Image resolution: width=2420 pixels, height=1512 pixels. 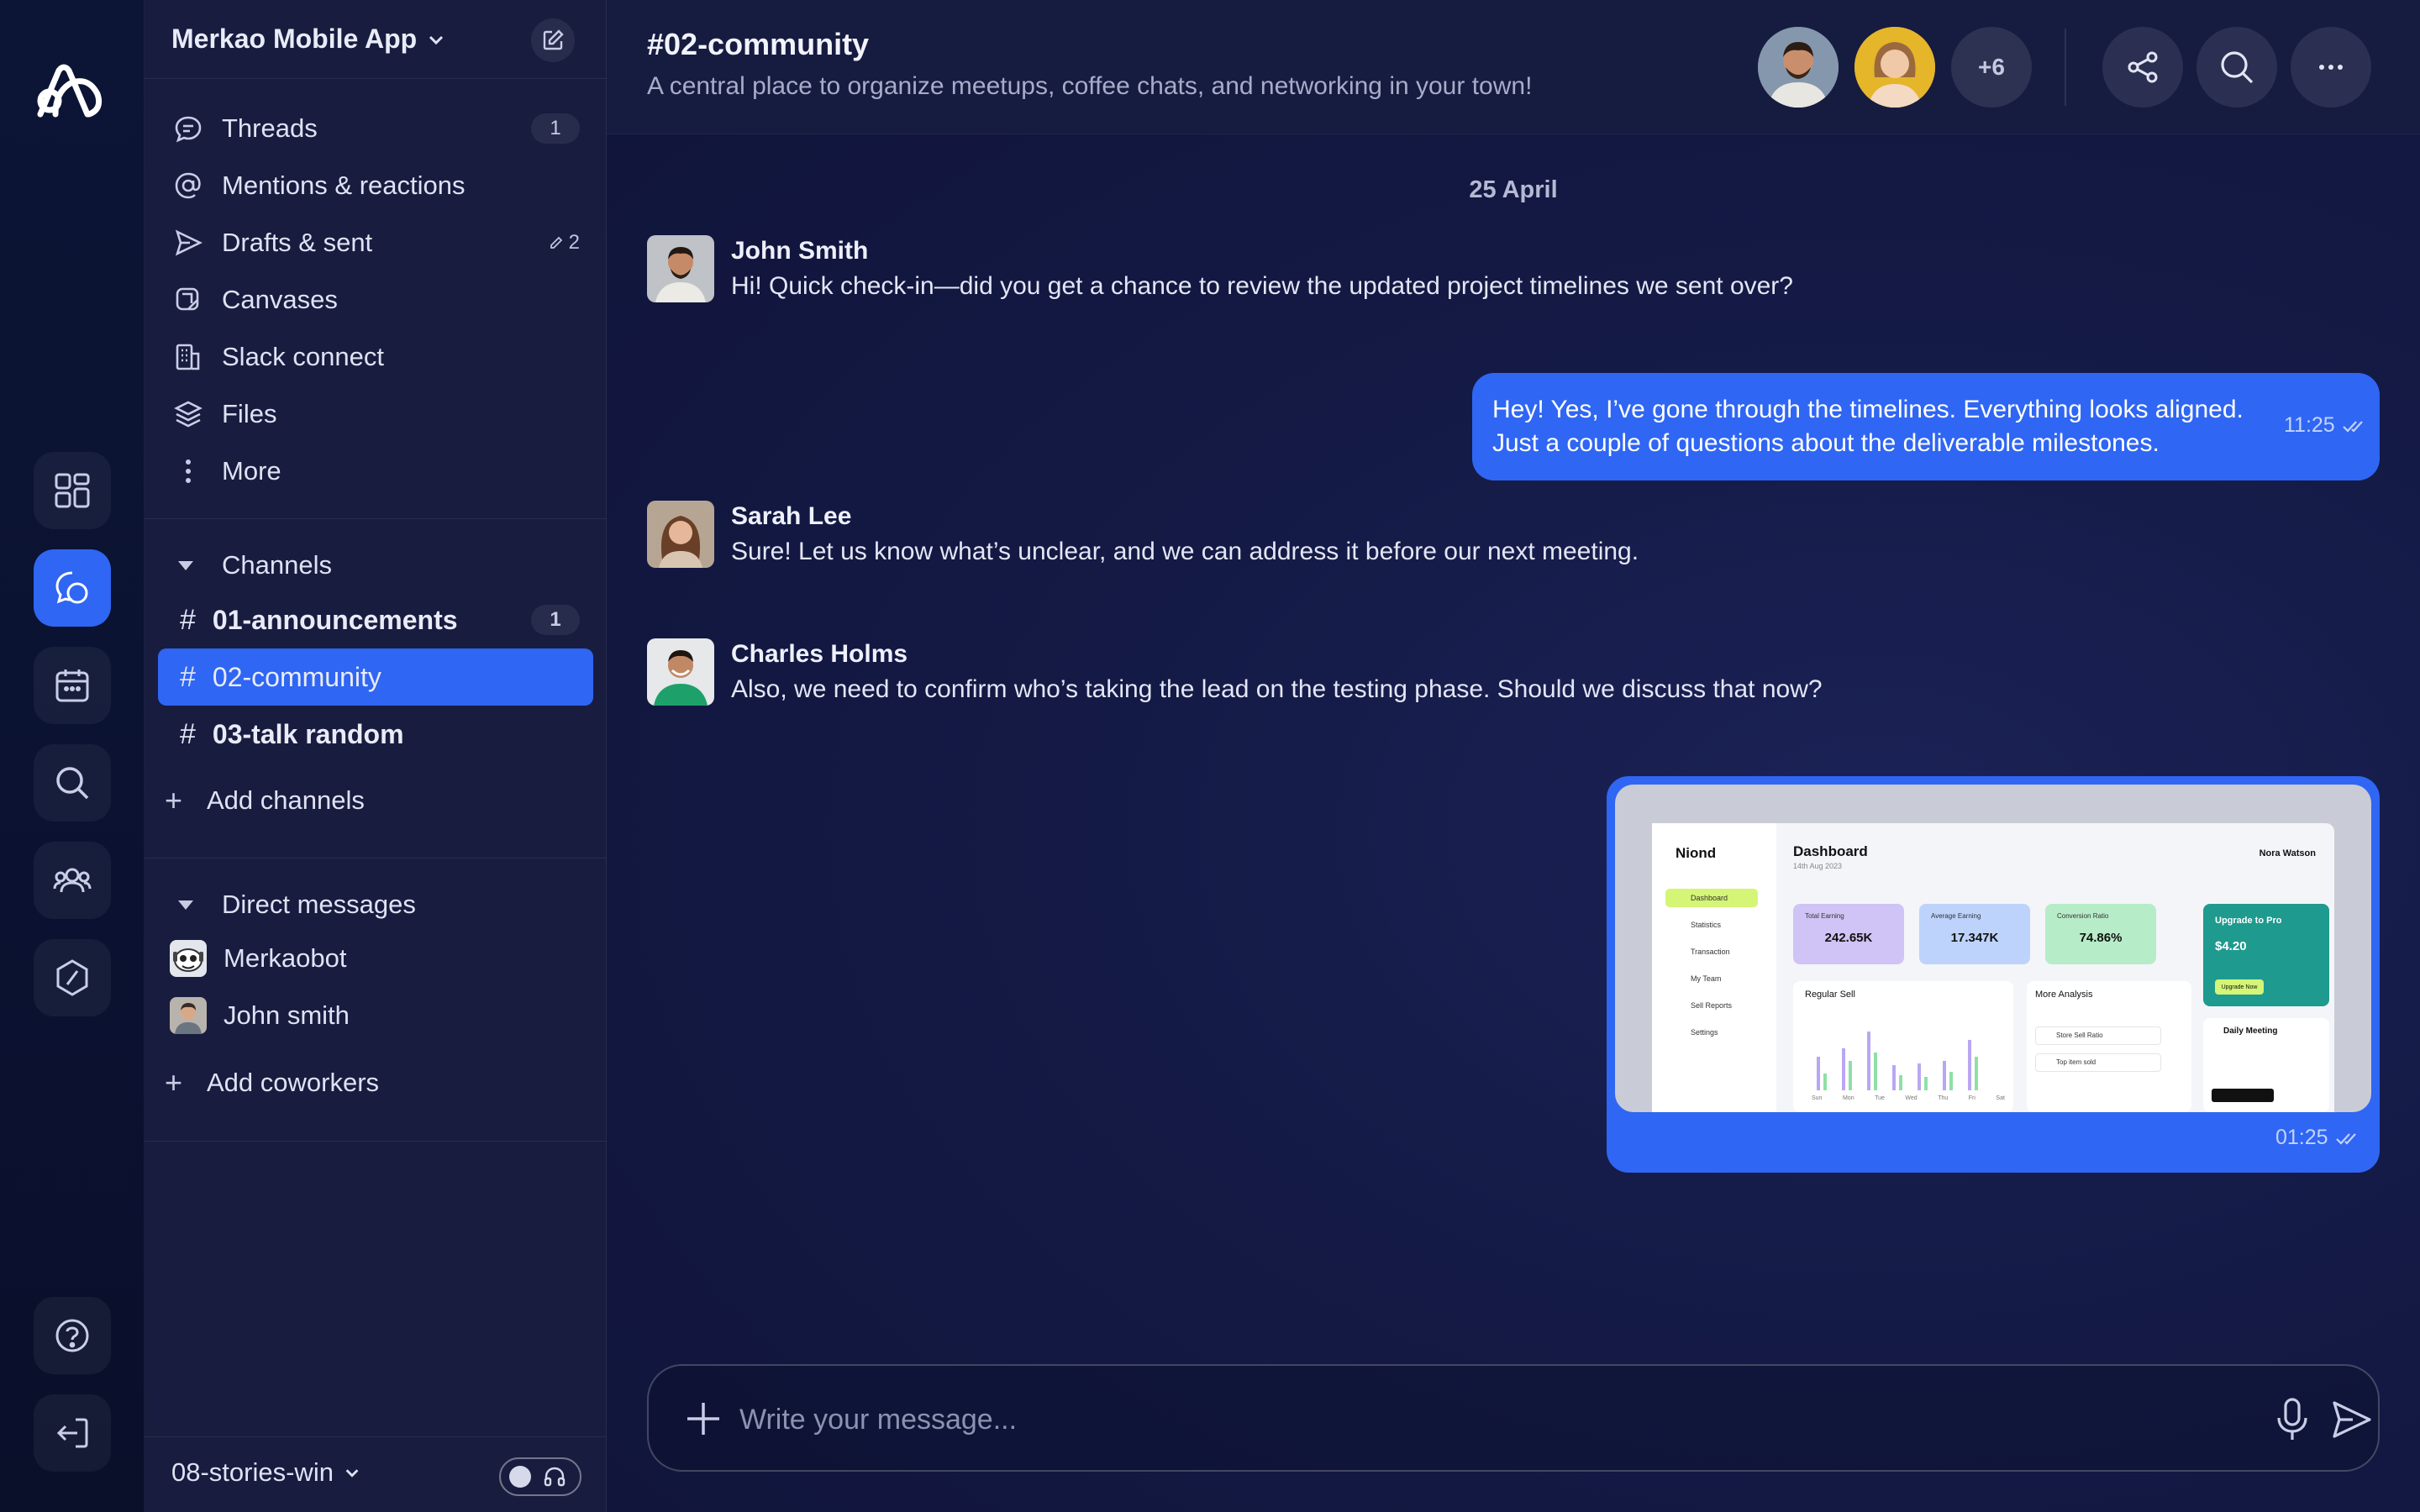 I want to click on nav-mentions: Mentions & reactions, so click(x=375, y=185).